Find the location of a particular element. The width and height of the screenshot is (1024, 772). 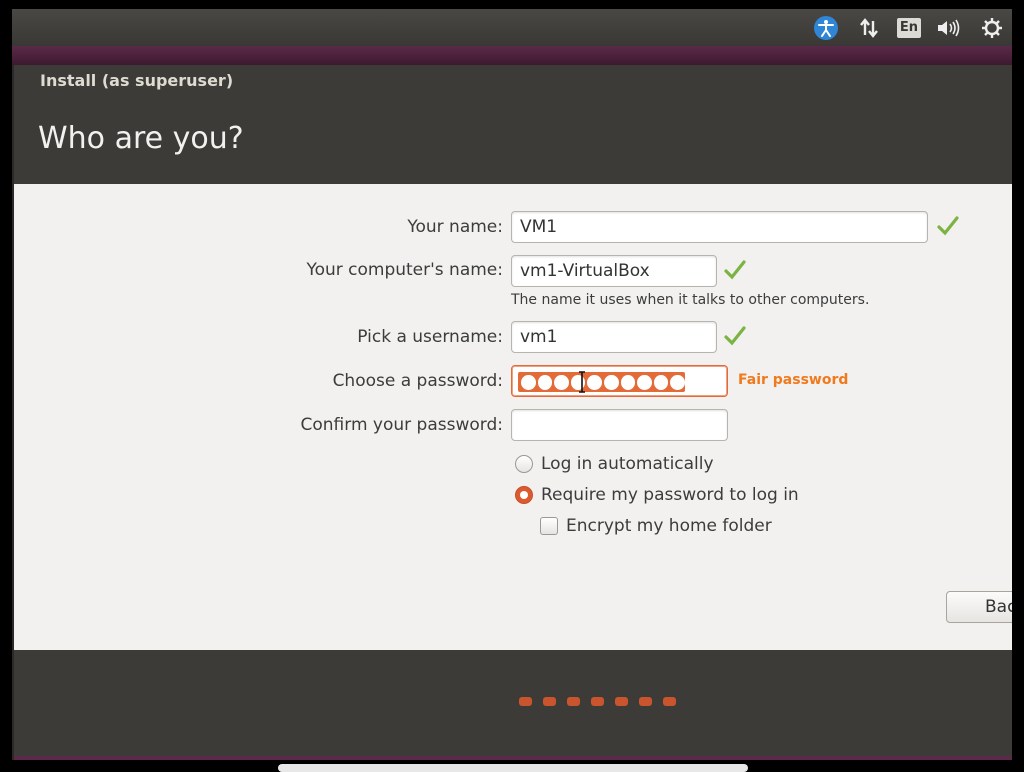

name-label: Your name: is located at coordinates (455, 227).